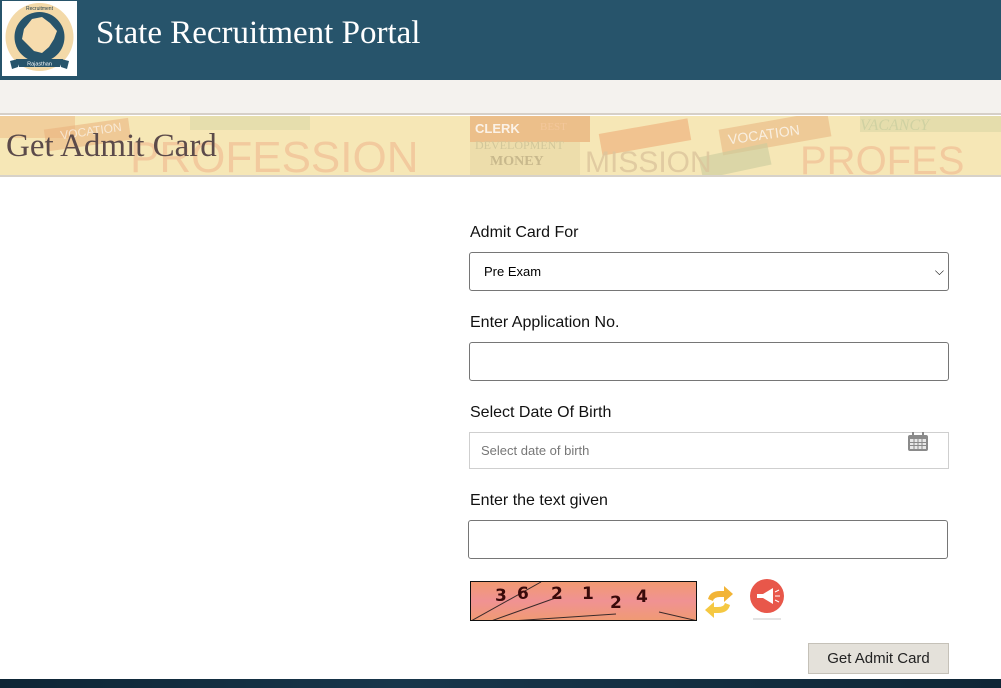  Describe the element at coordinates (111, 146) in the screenshot. I see `page-title: Get Admit Card` at that location.